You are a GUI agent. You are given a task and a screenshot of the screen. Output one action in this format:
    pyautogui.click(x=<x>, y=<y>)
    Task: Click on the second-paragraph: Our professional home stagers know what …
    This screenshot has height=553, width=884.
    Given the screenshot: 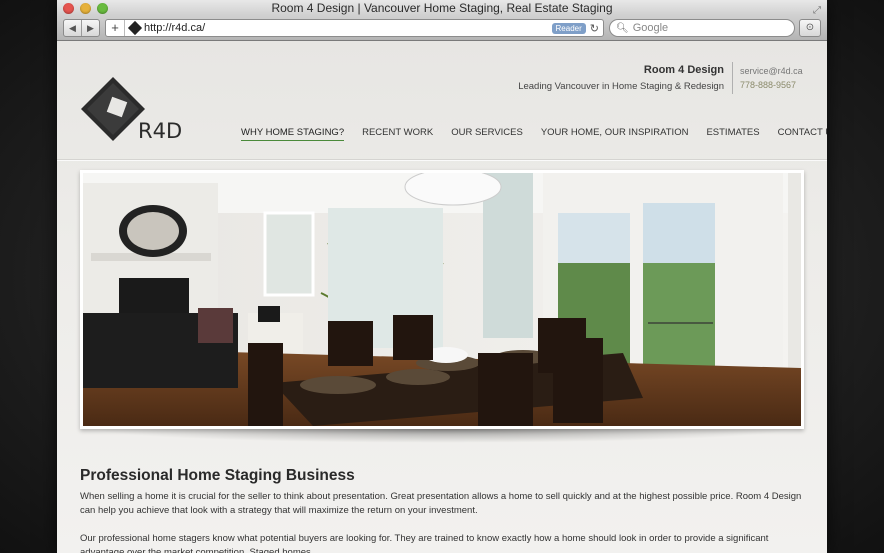 What is the action you would take?
    pyautogui.click(x=424, y=543)
    